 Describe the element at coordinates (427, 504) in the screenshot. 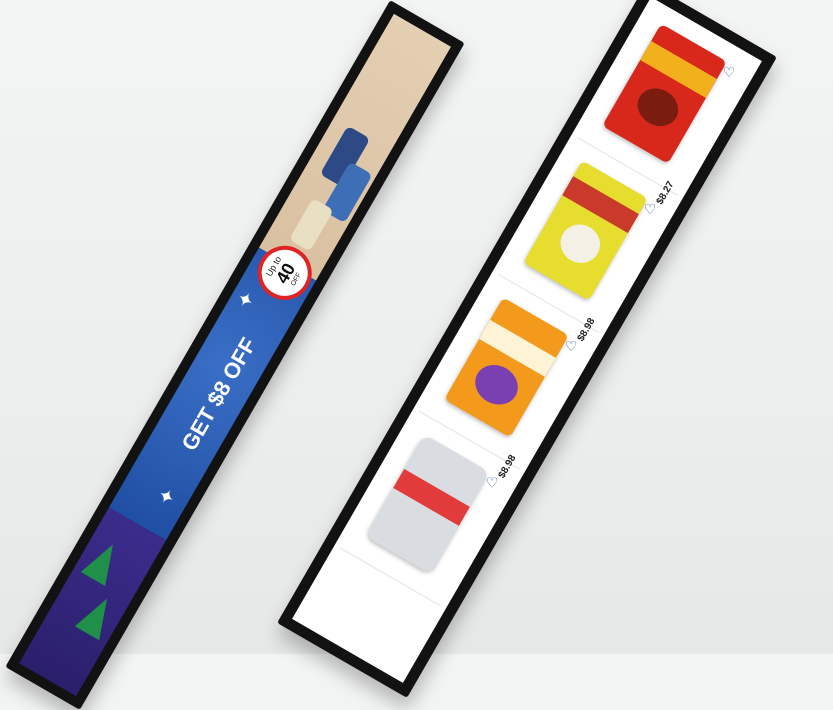

I see `noodle-cup` at that location.